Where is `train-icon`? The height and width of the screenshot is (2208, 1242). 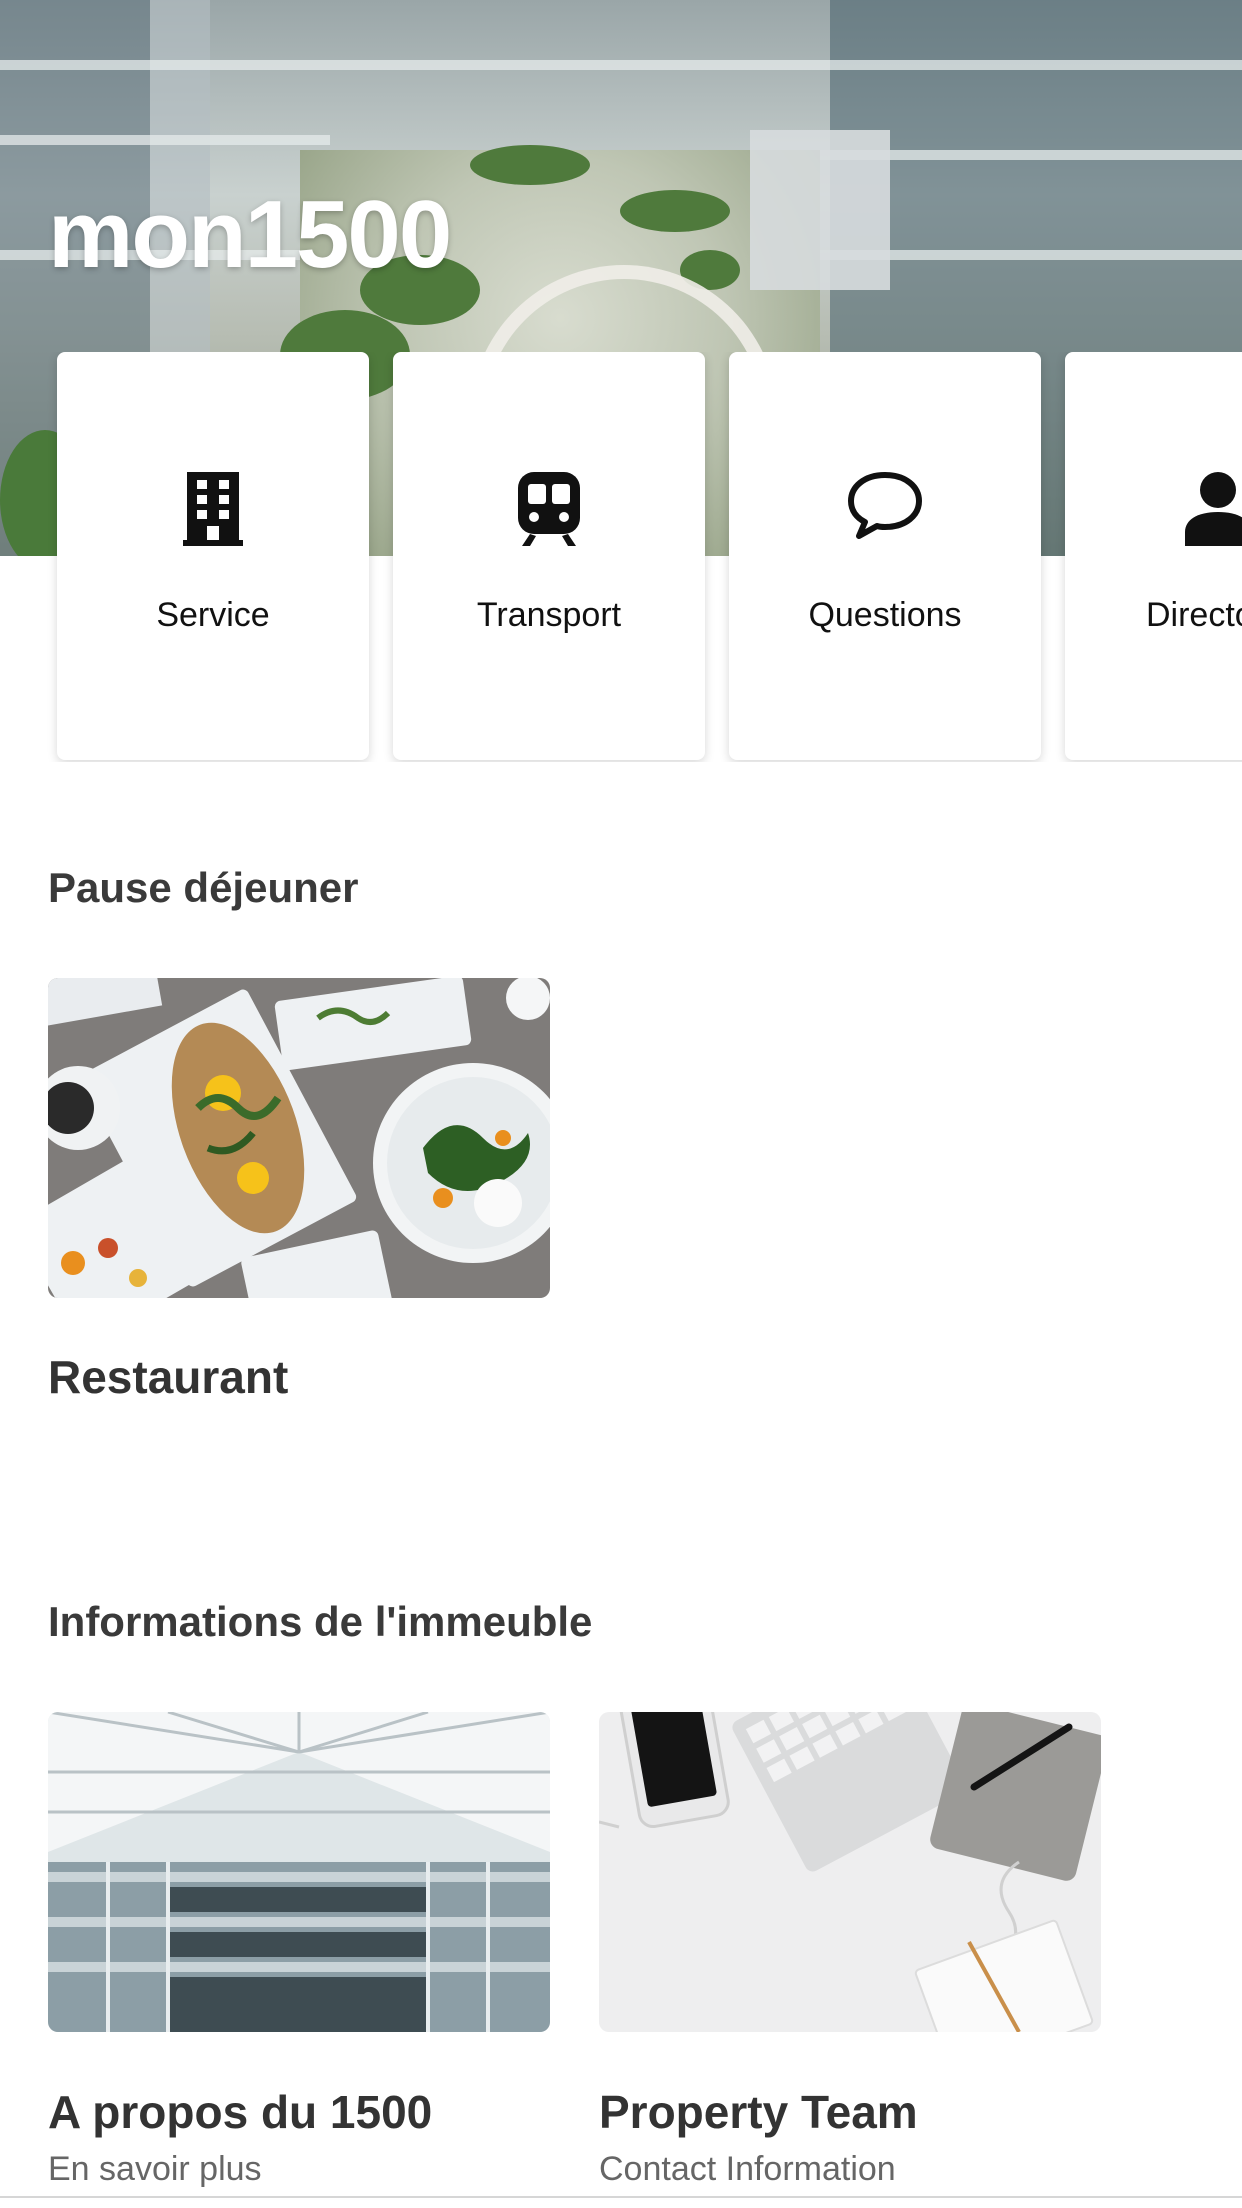 train-icon is located at coordinates (549, 509).